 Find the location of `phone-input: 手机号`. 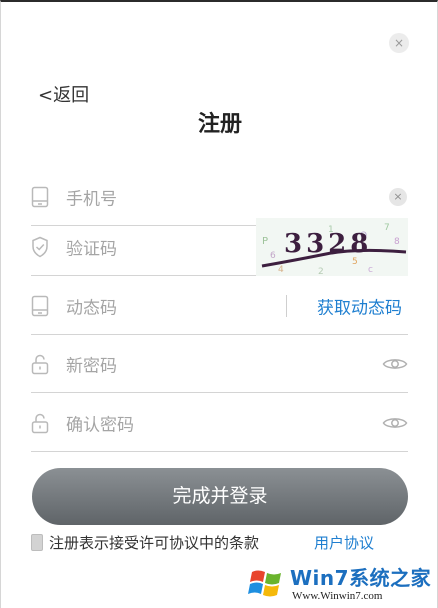

phone-input: 手机号 is located at coordinates (91, 196).